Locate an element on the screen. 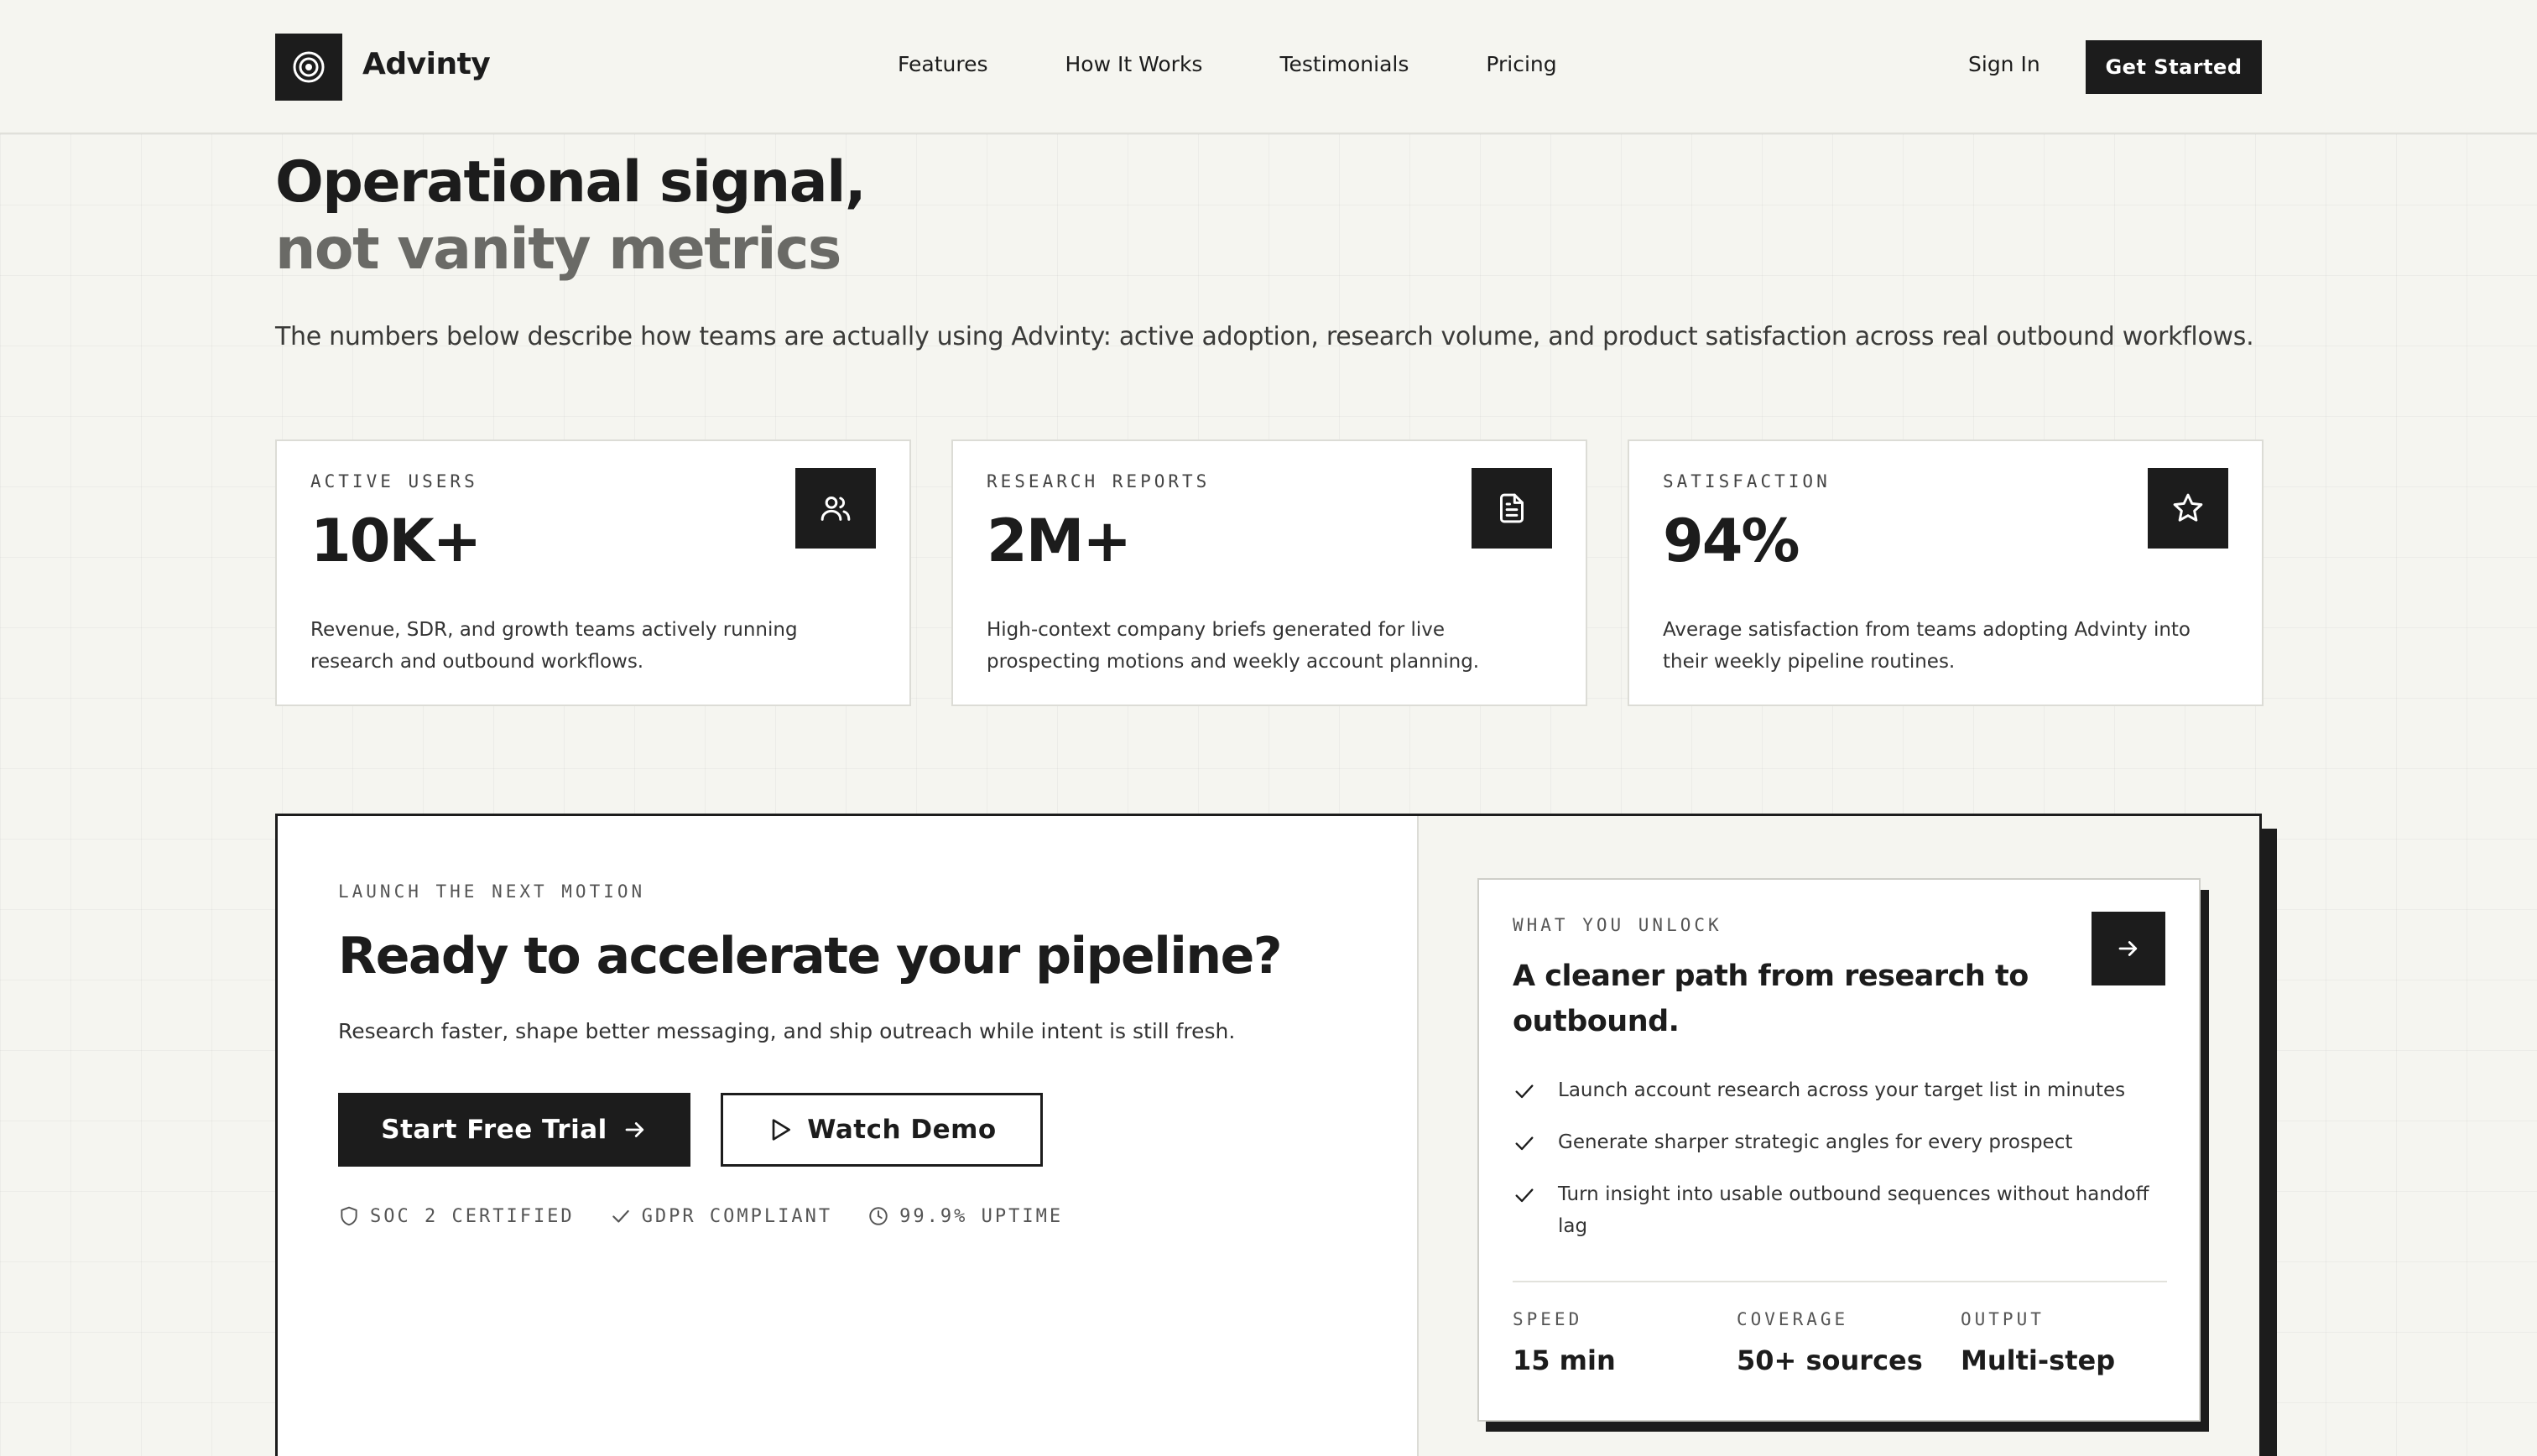  metric-label: OUTPUT is located at coordinates (2003, 1319).